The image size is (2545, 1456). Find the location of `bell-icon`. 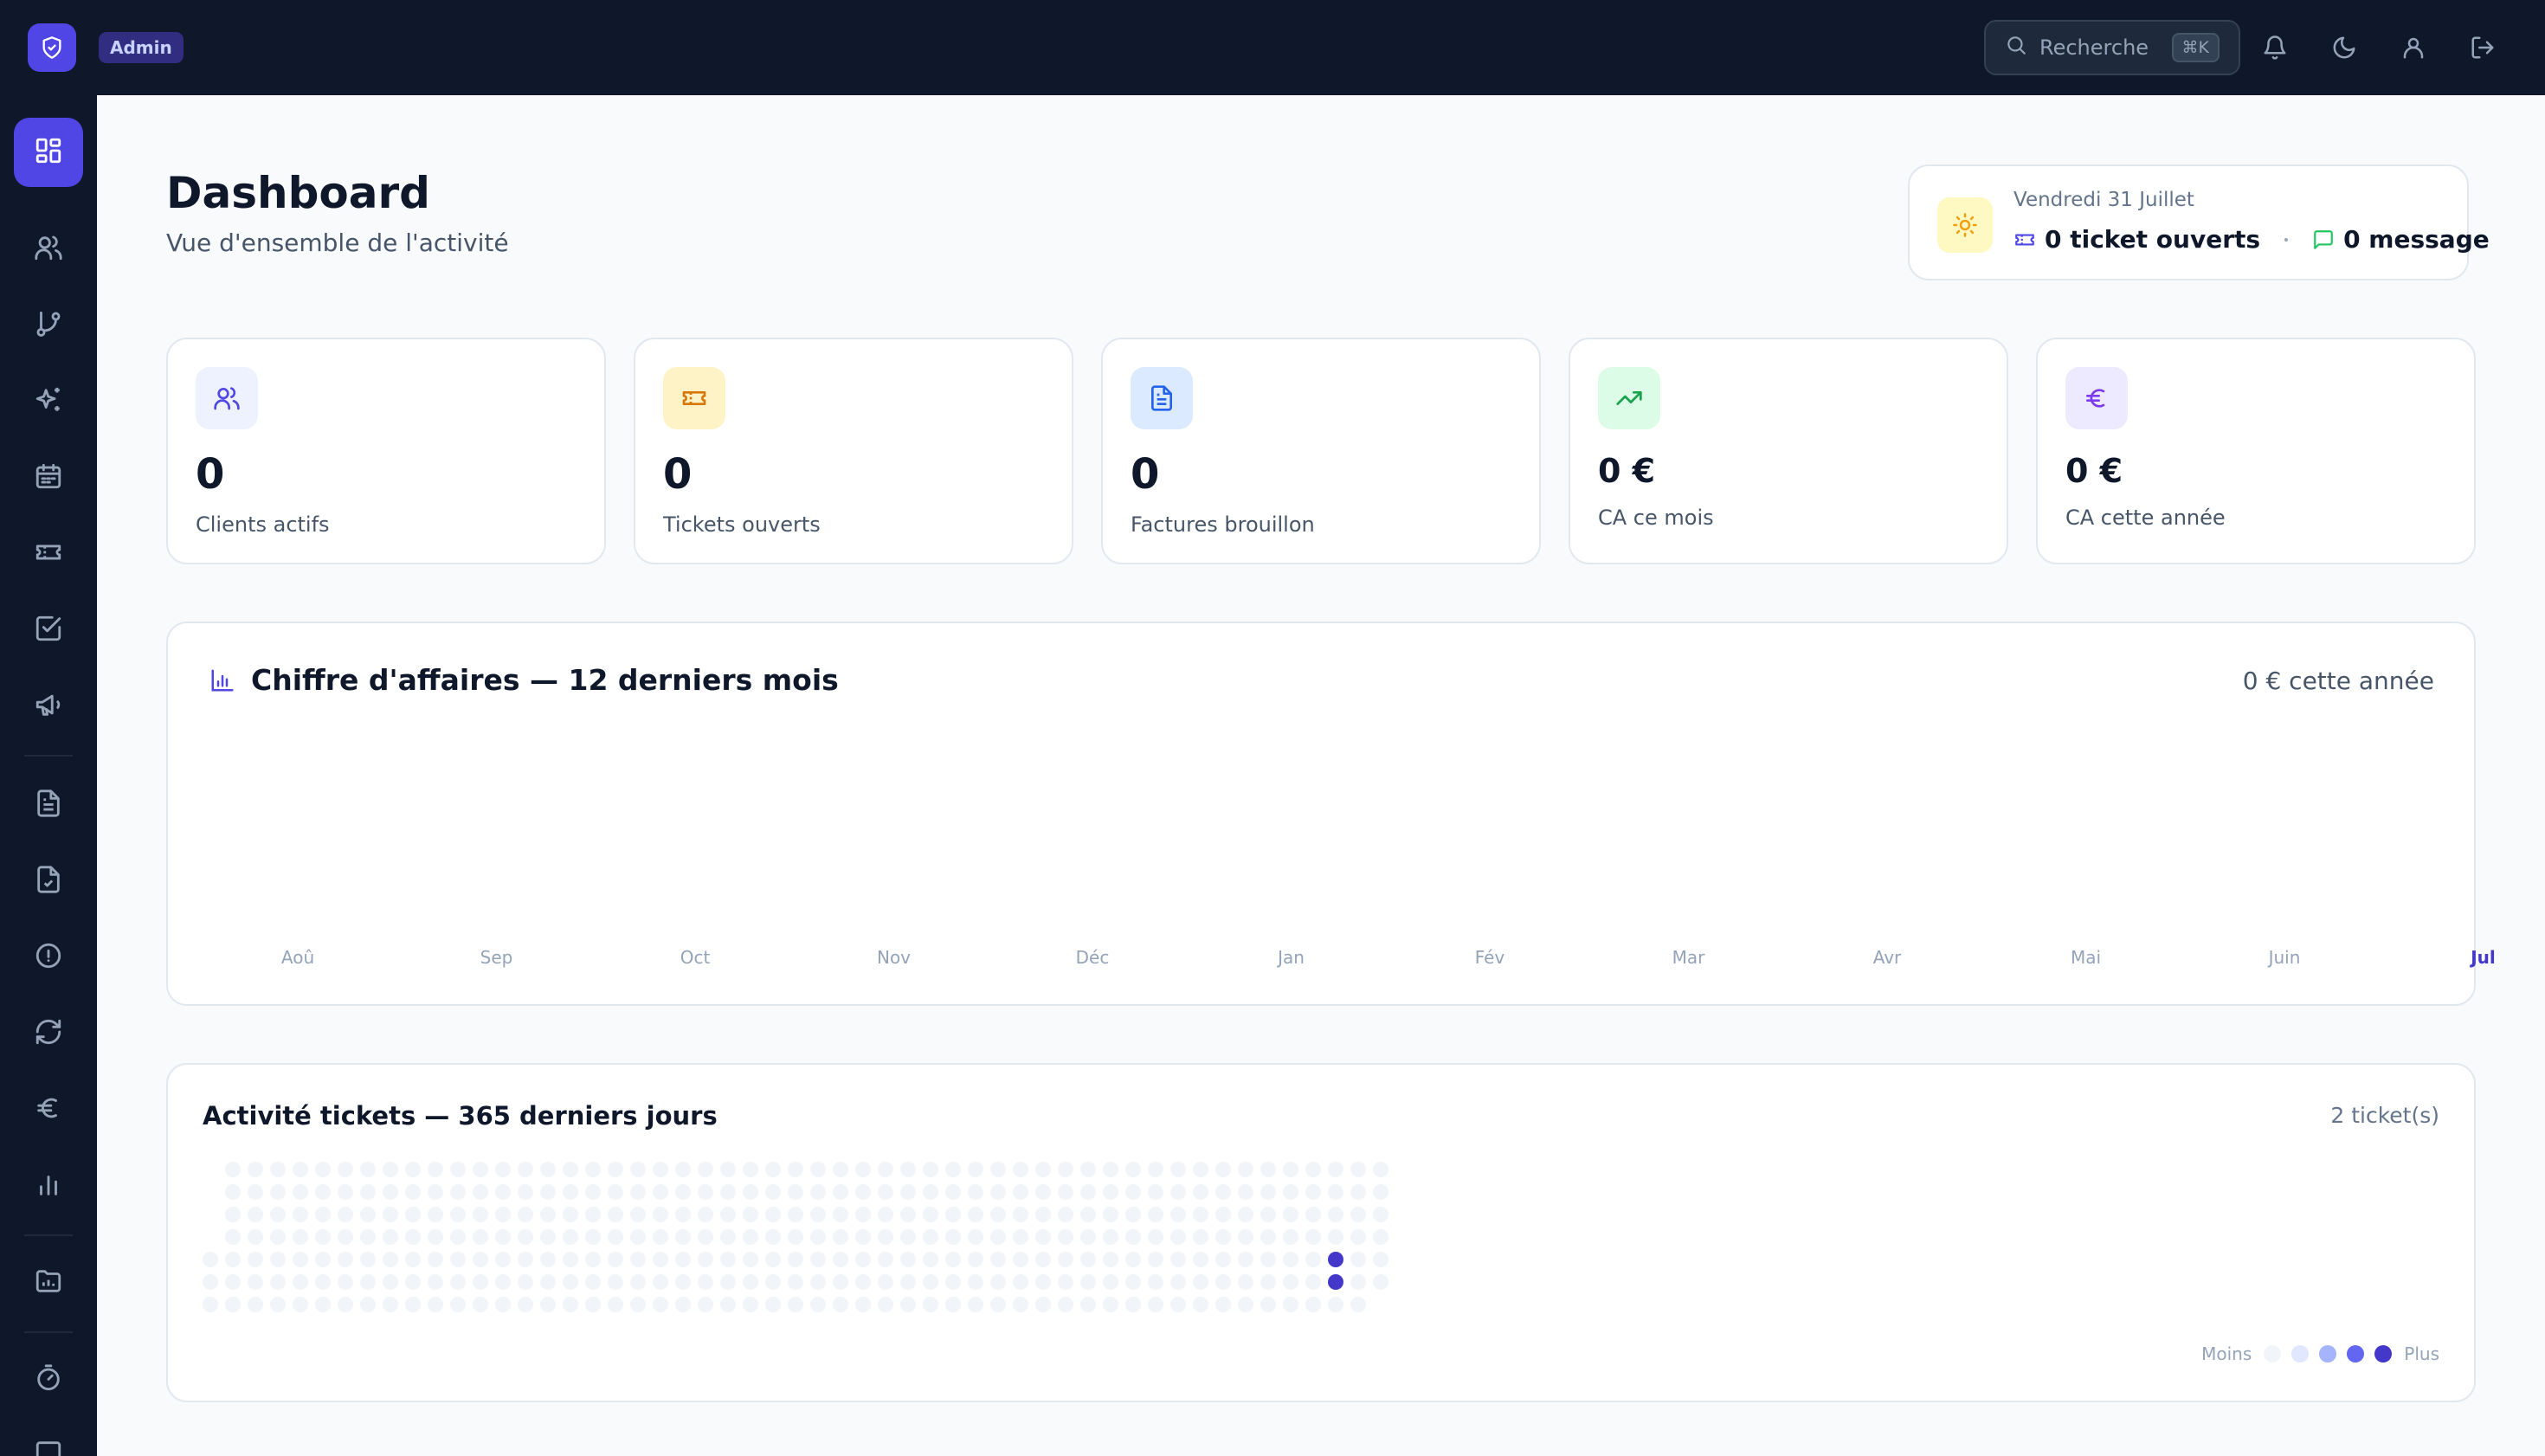

bell-icon is located at coordinates (2275, 47).